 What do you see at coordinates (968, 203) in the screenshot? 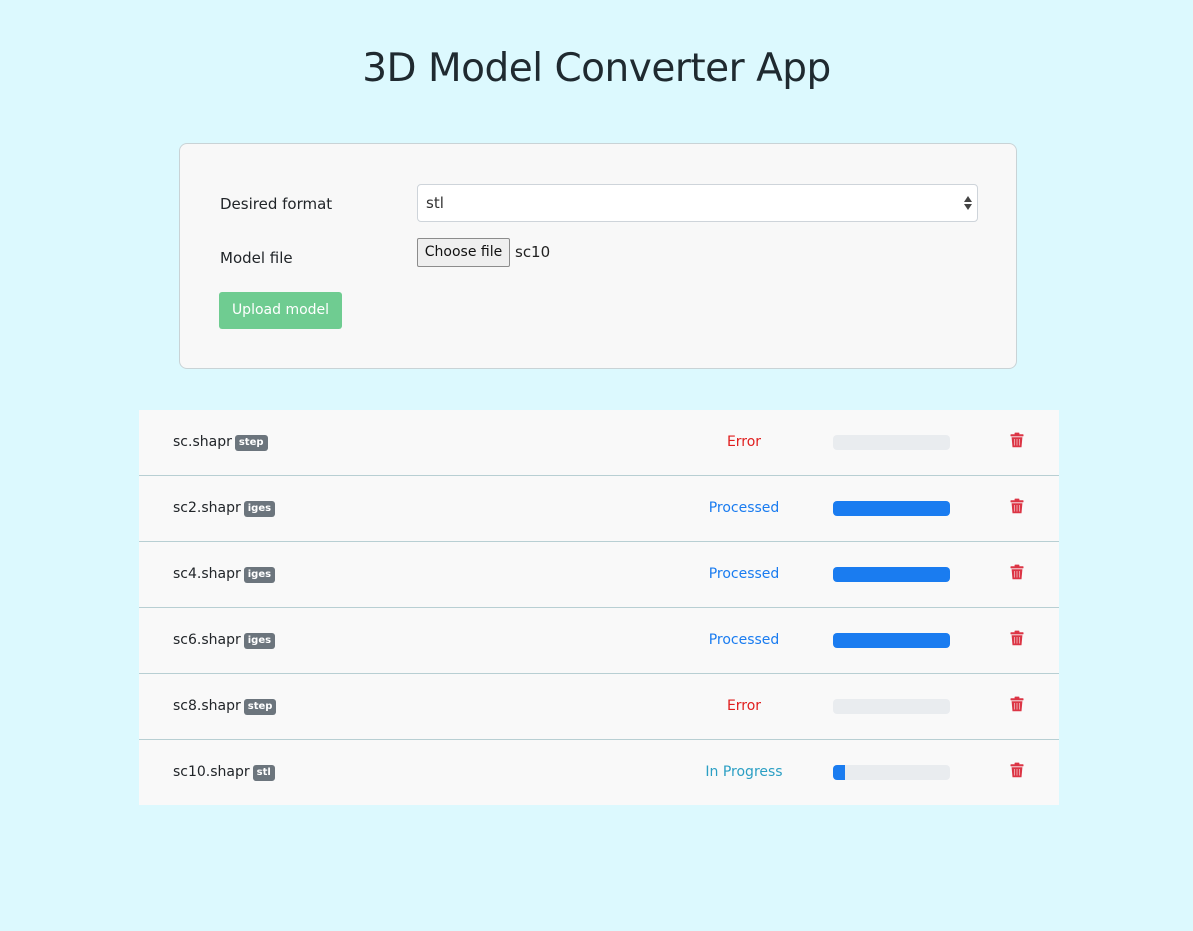
I see `updown-arrows-icon` at bounding box center [968, 203].